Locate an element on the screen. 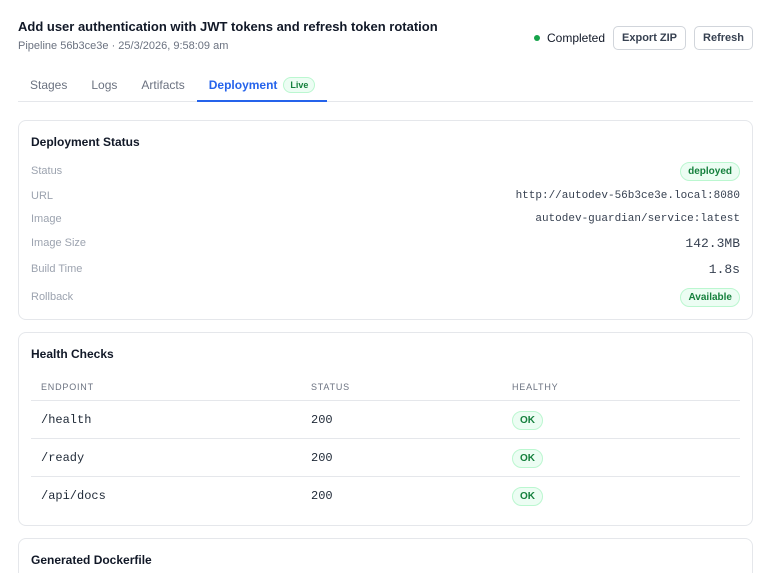  build-time-label: Build Time is located at coordinates (57, 269).